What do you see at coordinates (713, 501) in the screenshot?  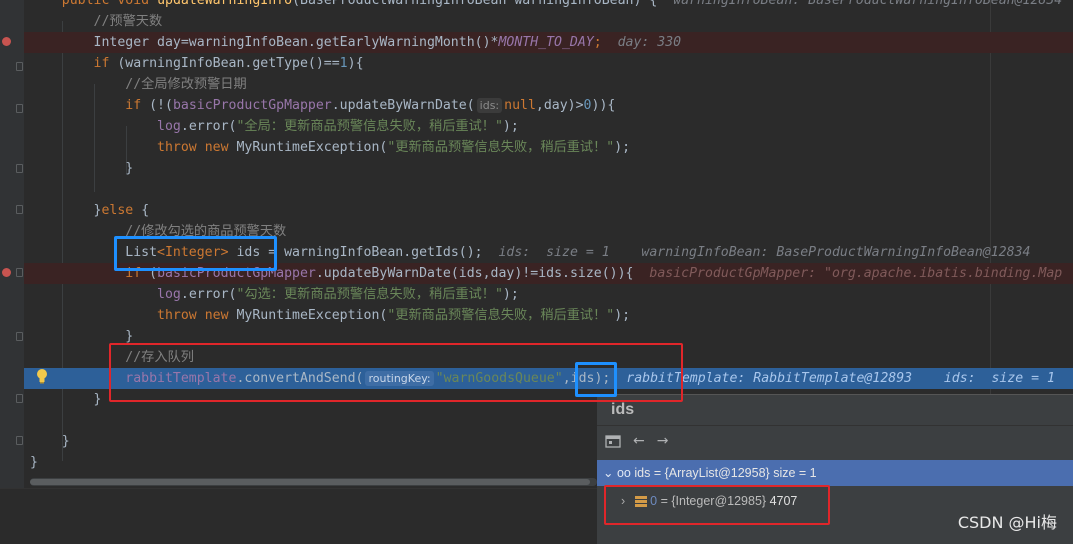 I see `element-value: = {Integer@12985}` at bounding box center [713, 501].